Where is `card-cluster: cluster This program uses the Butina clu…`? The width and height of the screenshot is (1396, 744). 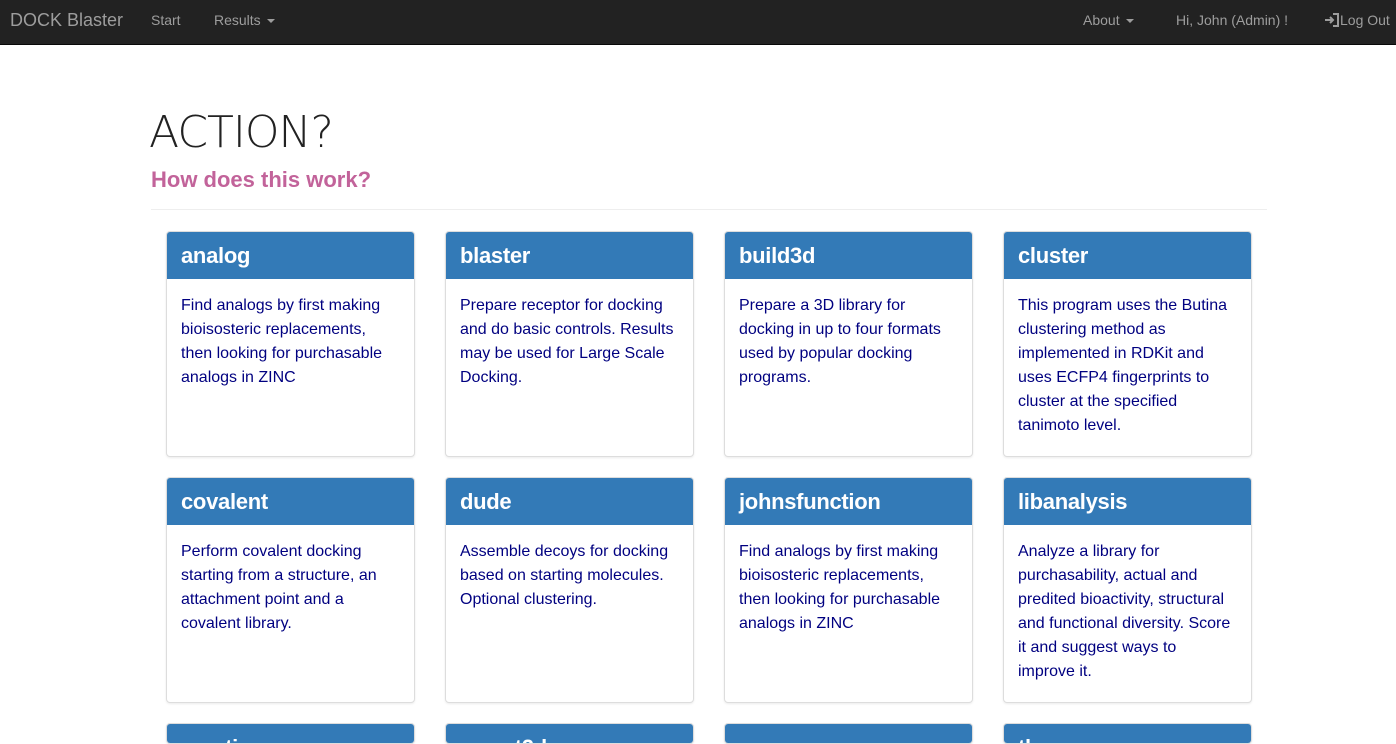
card-cluster: cluster This program uses the Butina clu… is located at coordinates (1127, 344).